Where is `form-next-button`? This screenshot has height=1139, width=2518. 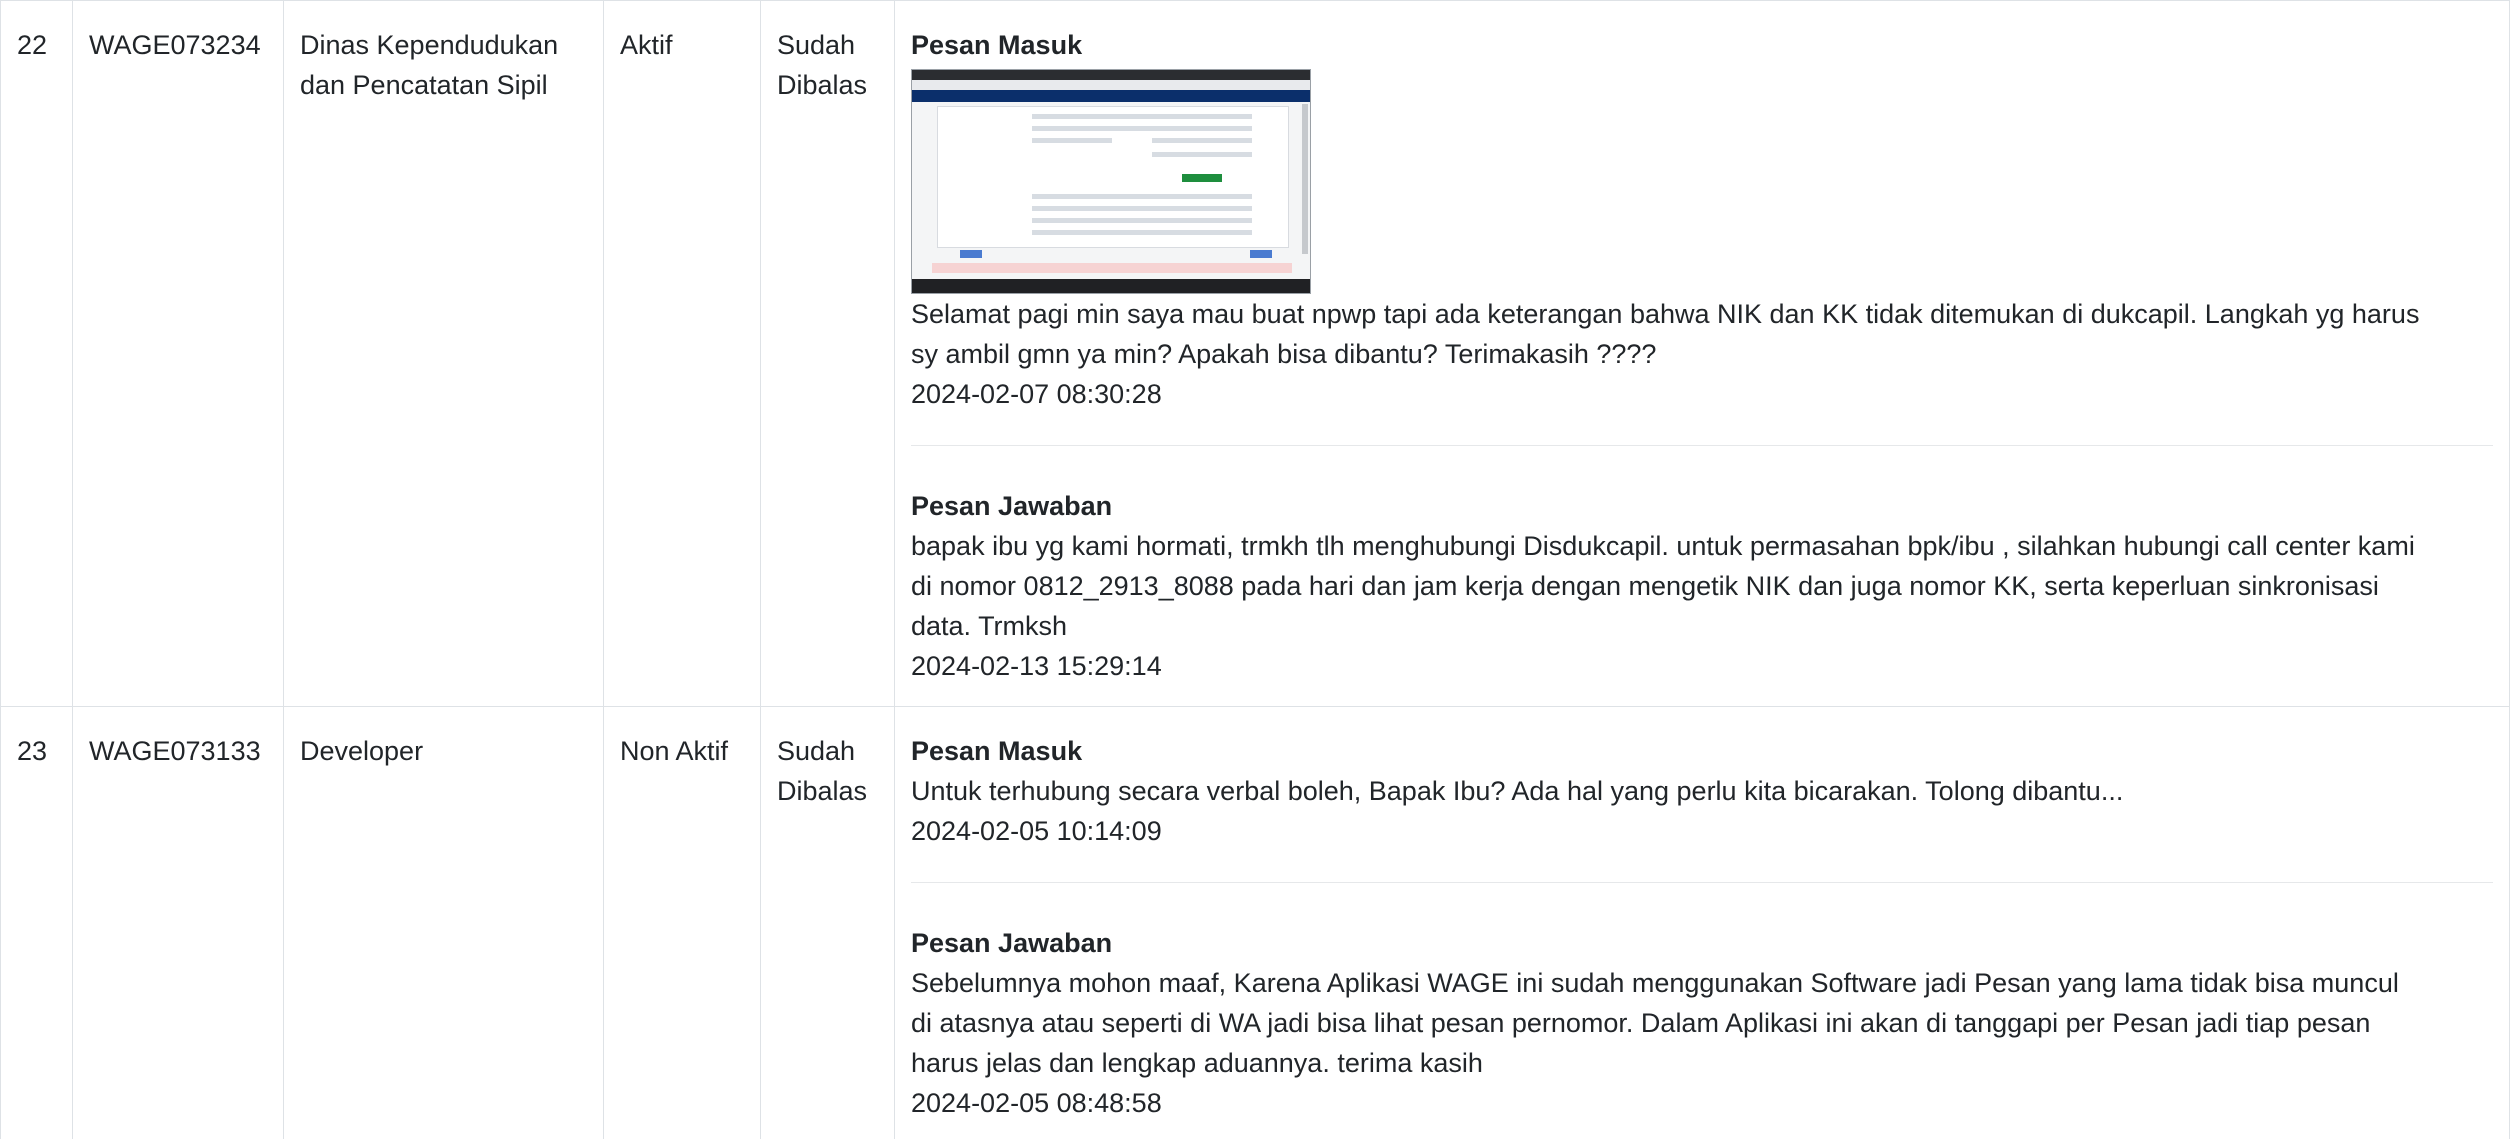 form-next-button is located at coordinates (1261, 254).